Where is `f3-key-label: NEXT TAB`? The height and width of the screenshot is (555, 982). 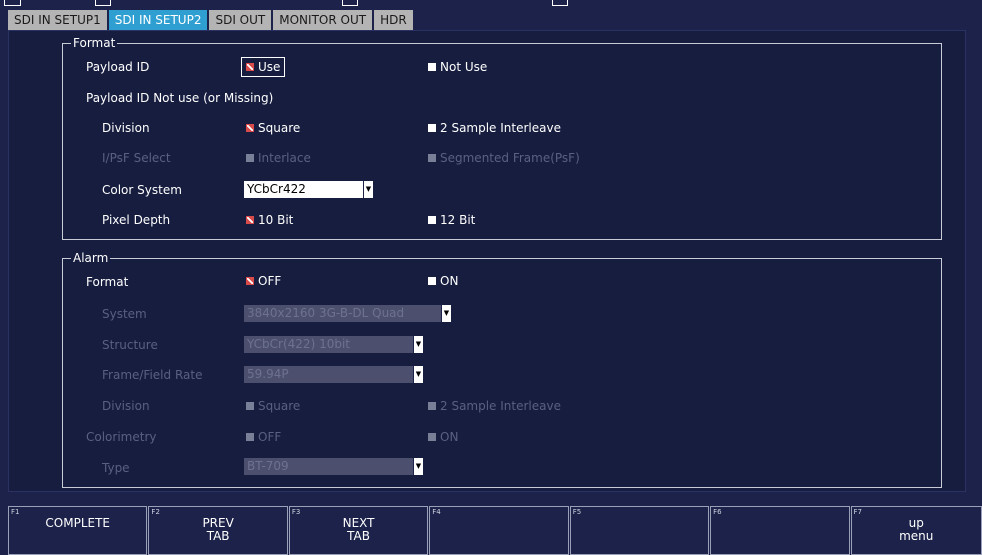
f3-key-label: NEXT TAB is located at coordinates (358, 529).